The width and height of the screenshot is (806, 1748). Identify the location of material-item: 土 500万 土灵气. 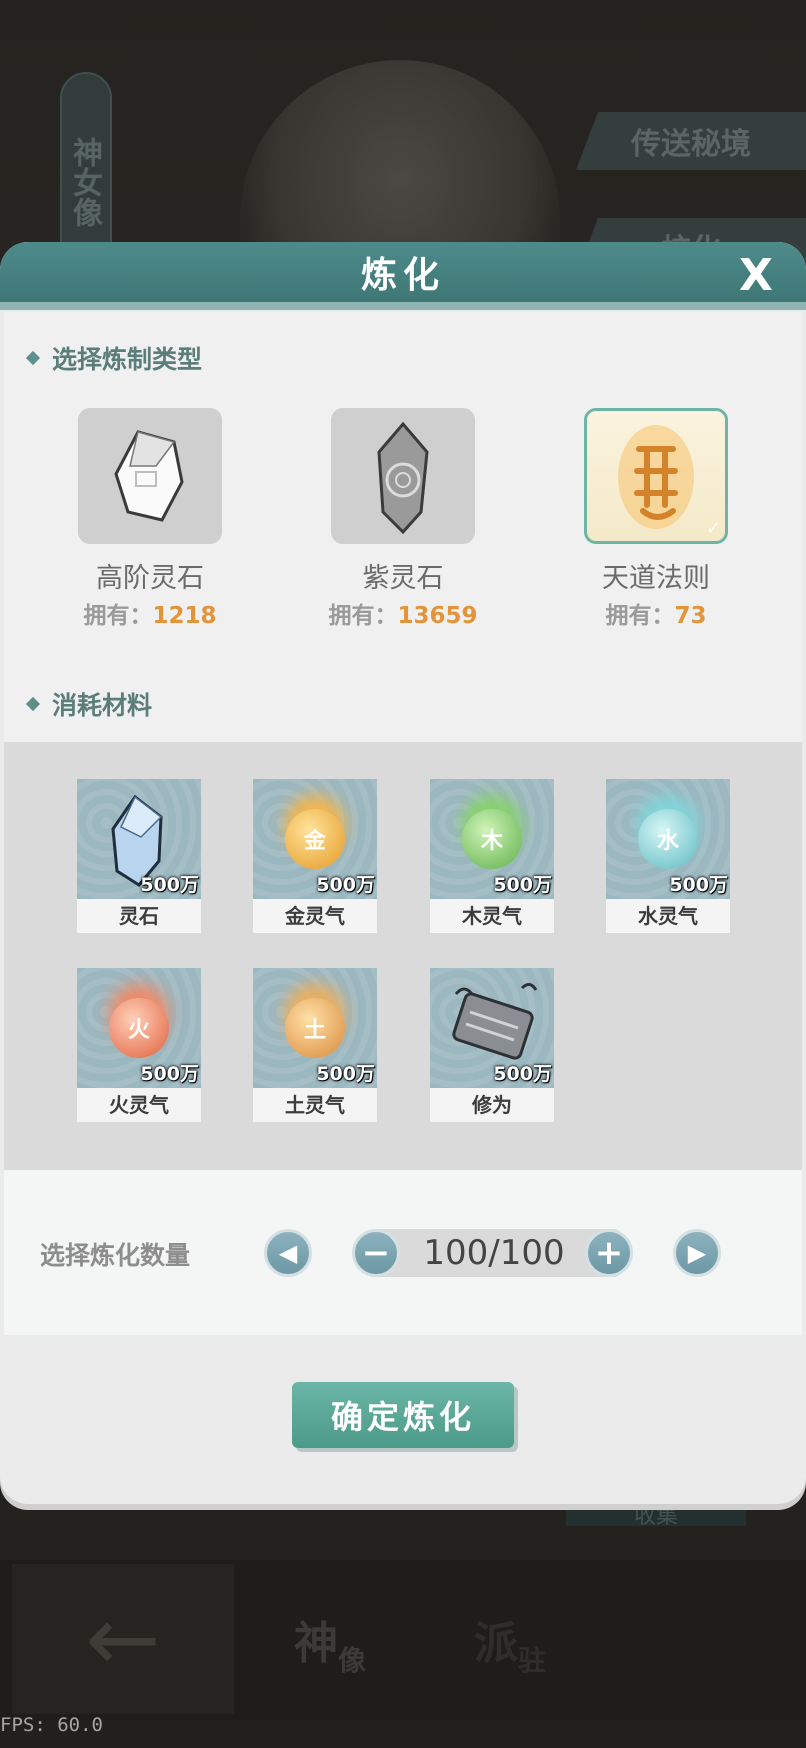
(315, 1045).